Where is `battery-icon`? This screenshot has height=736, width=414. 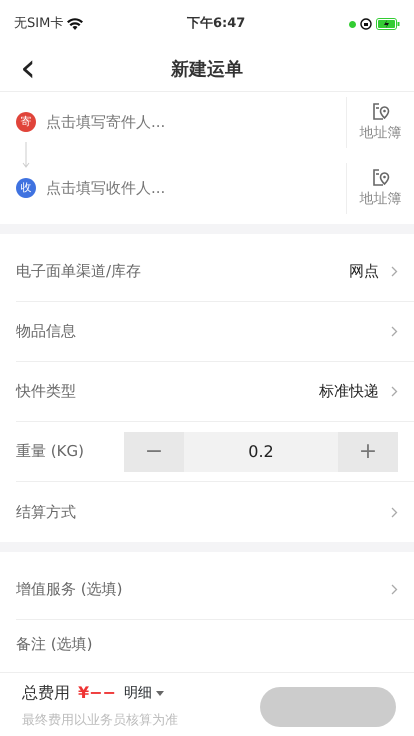 battery-icon is located at coordinates (388, 24).